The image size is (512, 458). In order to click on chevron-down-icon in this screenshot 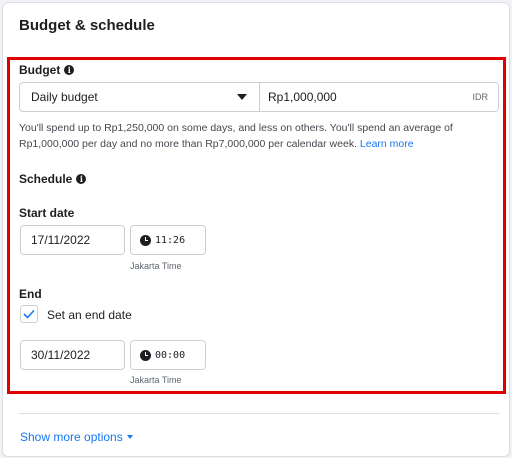, I will do `click(242, 97)`.